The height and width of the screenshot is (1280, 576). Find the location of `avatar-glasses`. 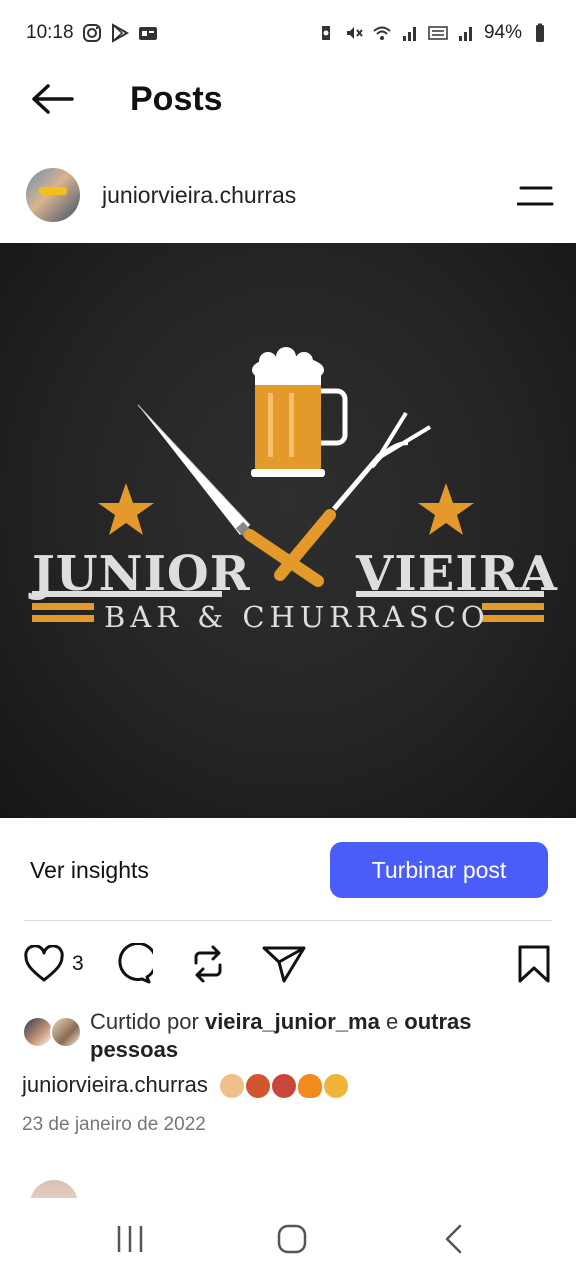

avatar-glasses is located at coordinates (53, 191).